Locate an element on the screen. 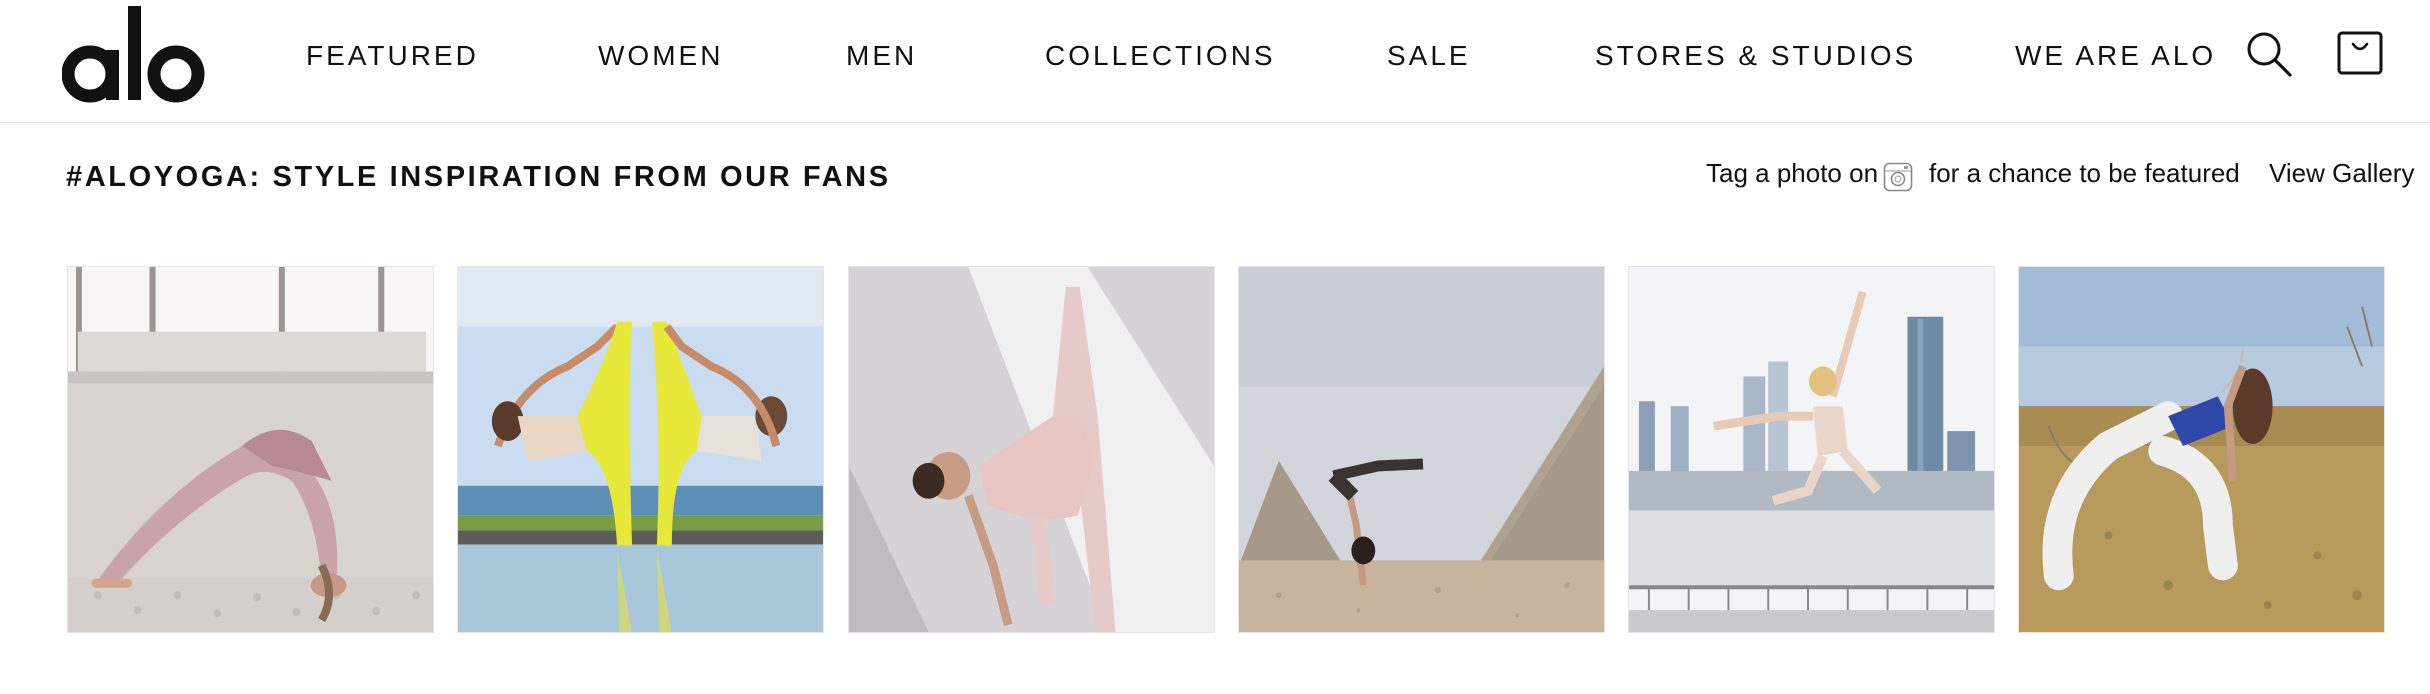  gallery-photo-yellow-leggings is located at coordinates (640, 449).